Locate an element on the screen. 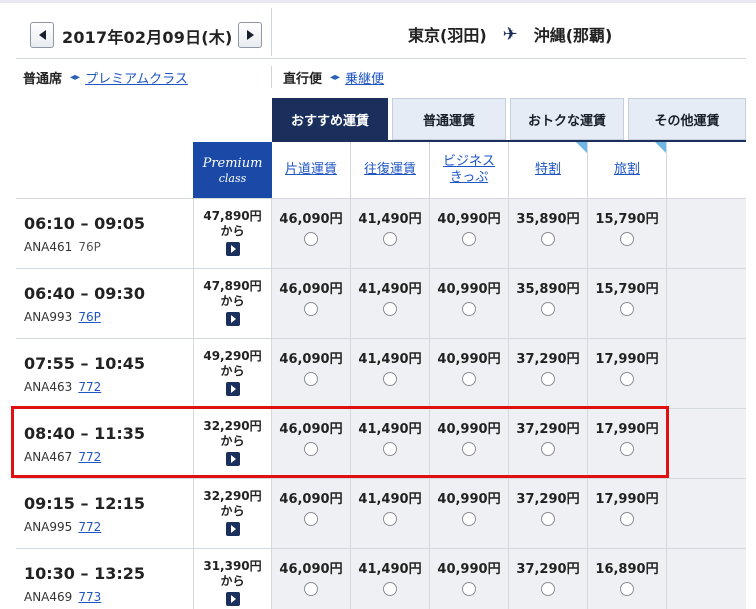 The height and width of the screenshot is (609, 756). discount-corner-marker is located at coordinates (581, 147).